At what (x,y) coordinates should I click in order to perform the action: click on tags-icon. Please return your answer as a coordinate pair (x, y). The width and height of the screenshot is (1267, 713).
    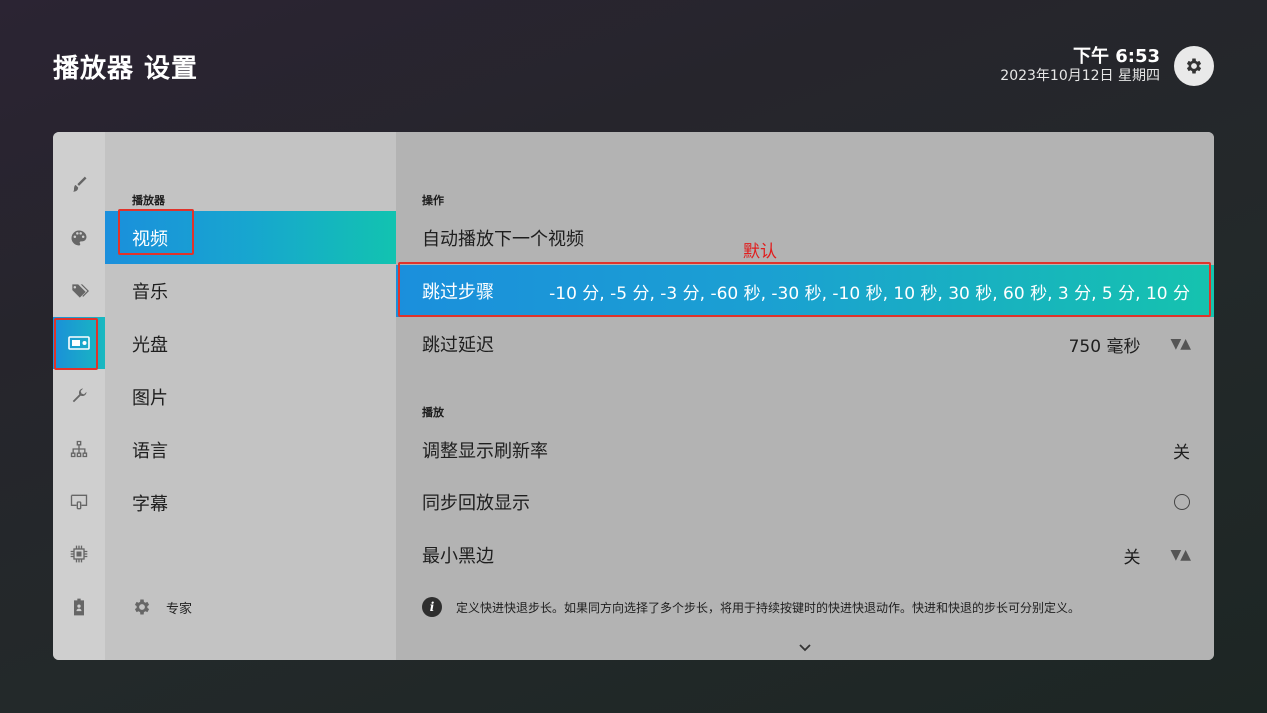
    Looking at the image, I should click on (80, 291).